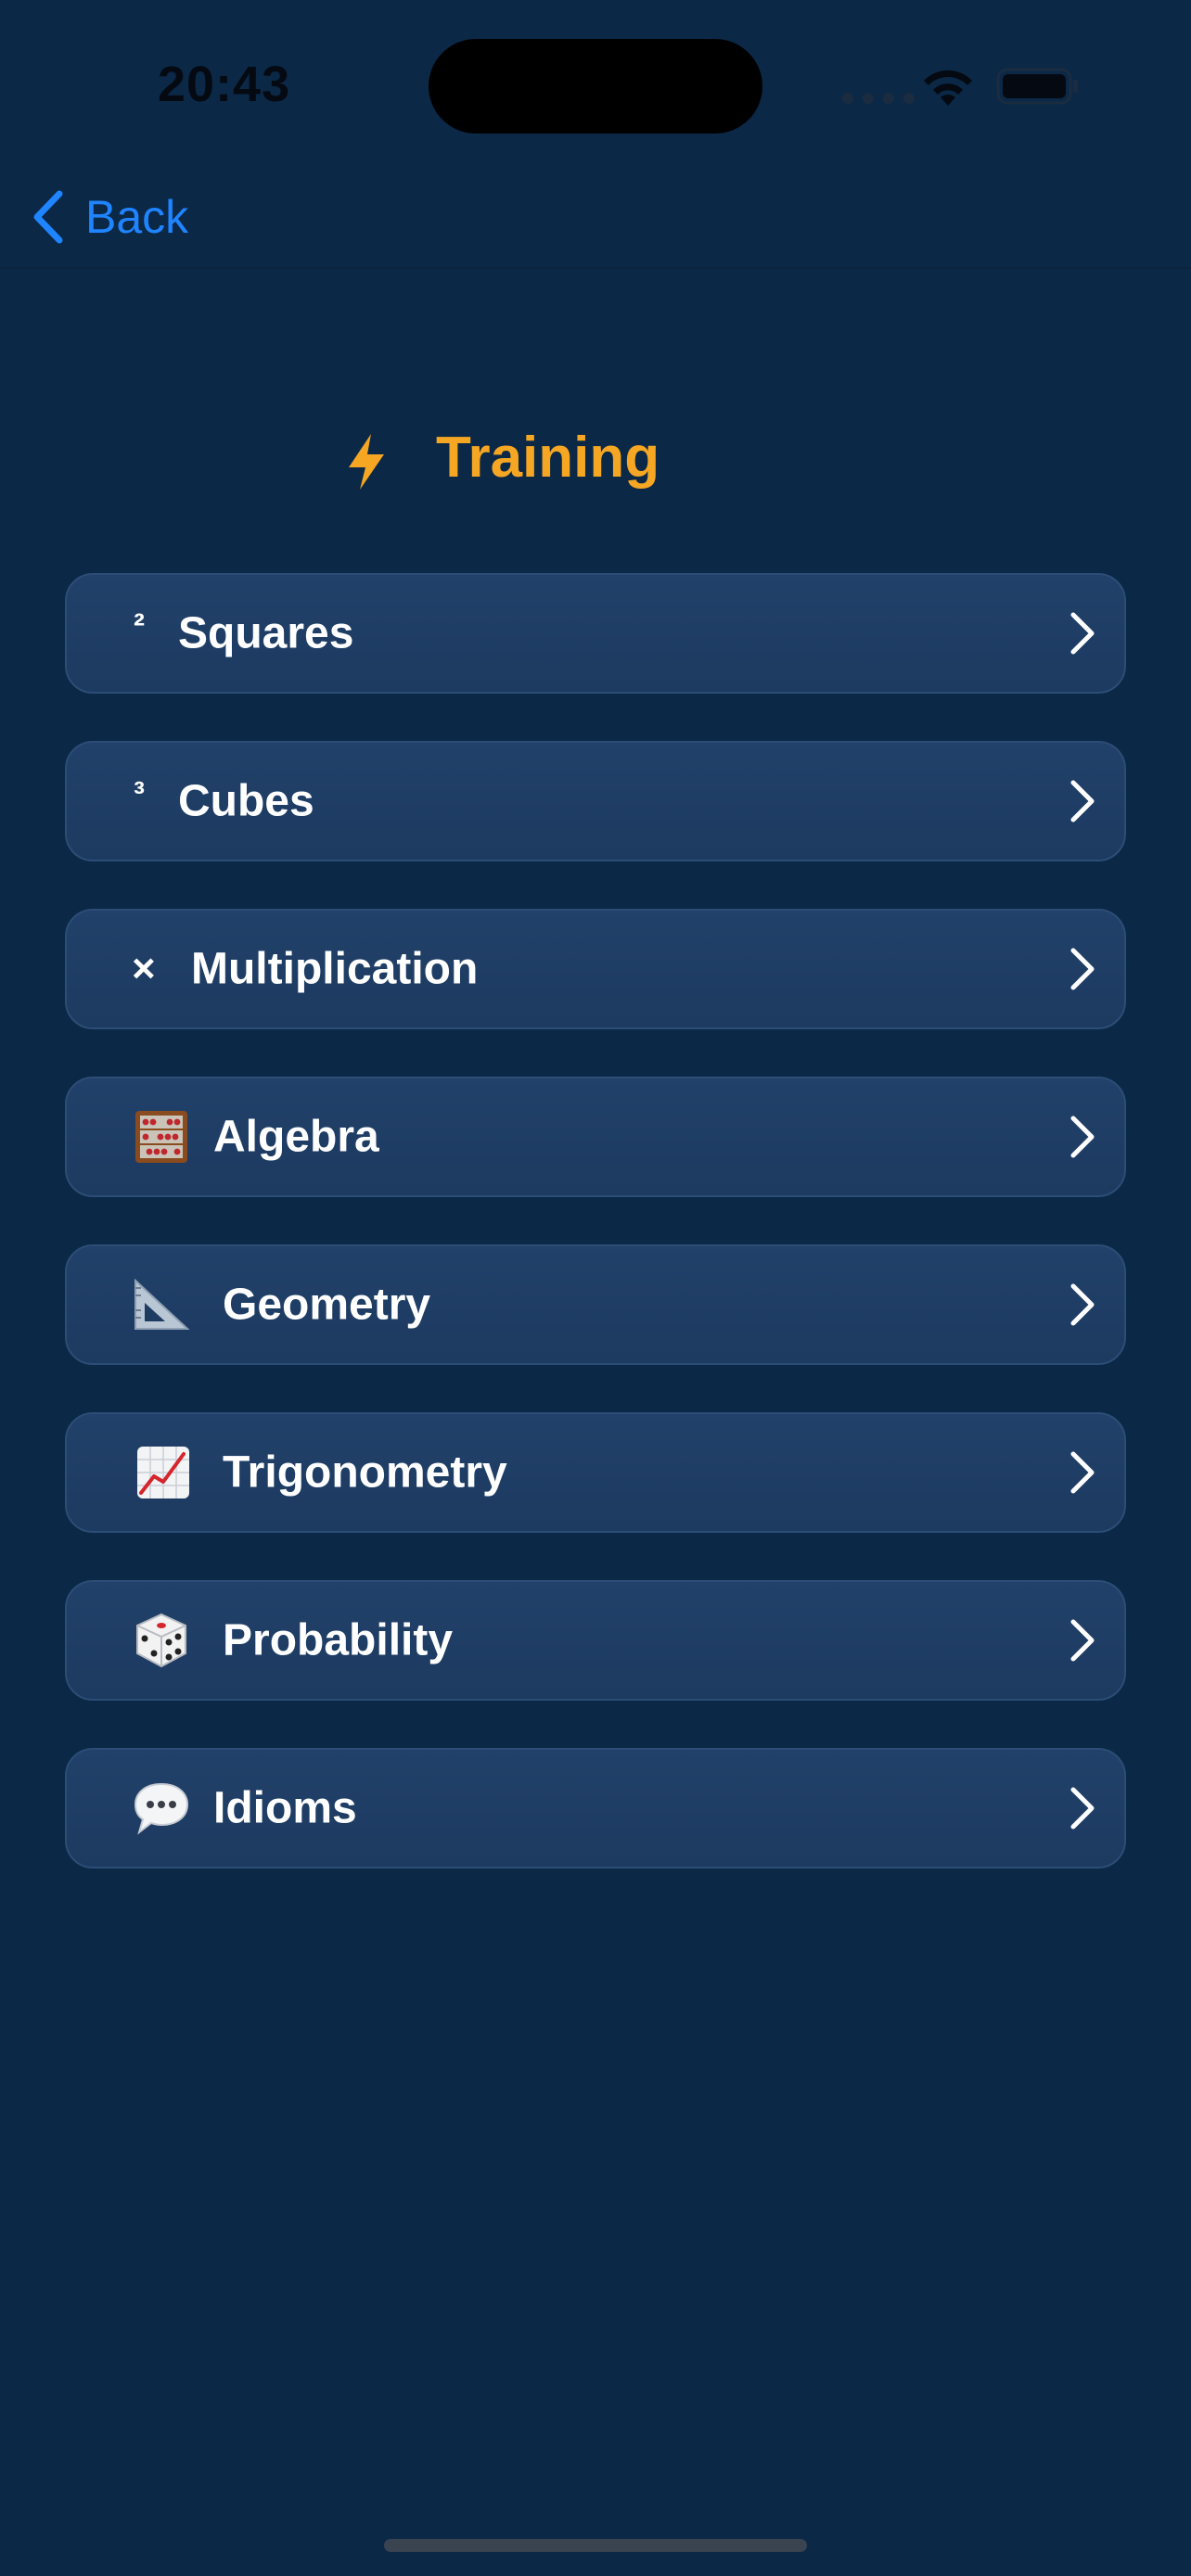  What do you see at coordinates (144, 969) in the screenshot?
I see `multiply-icon: ×` at bounding box center [144, 969].